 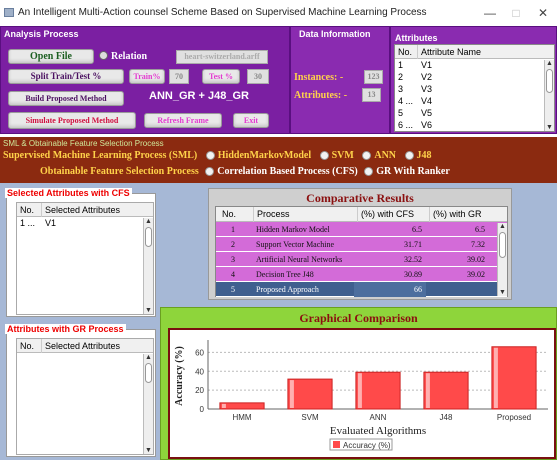 What do you see at coordinates (474, 125) in the screenshot?
I see `table-row: 6 ... V6` at bounding box center [474, 125].